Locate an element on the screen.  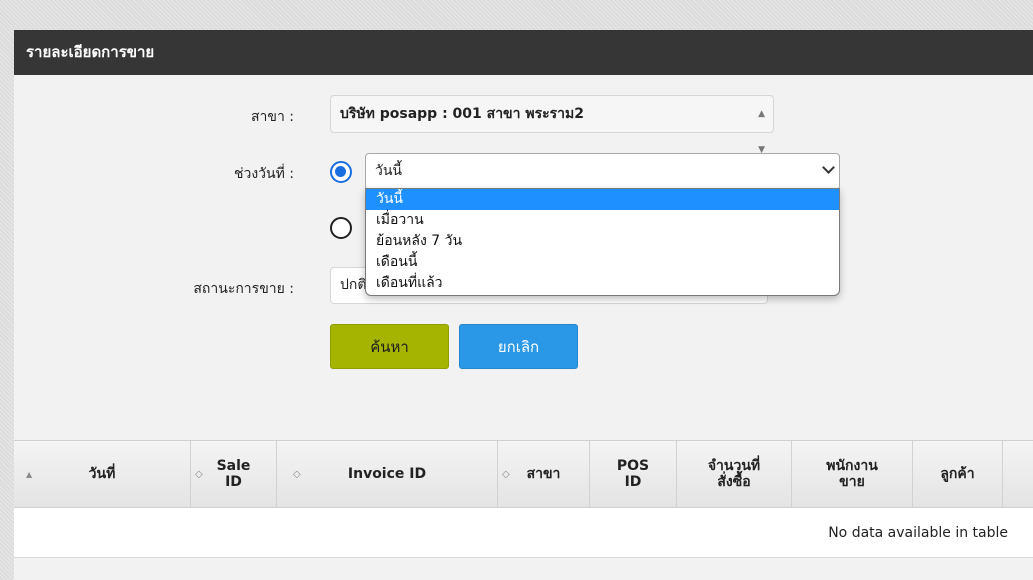
date-option-today: วันนี้ is located at coordinates (602, 199).